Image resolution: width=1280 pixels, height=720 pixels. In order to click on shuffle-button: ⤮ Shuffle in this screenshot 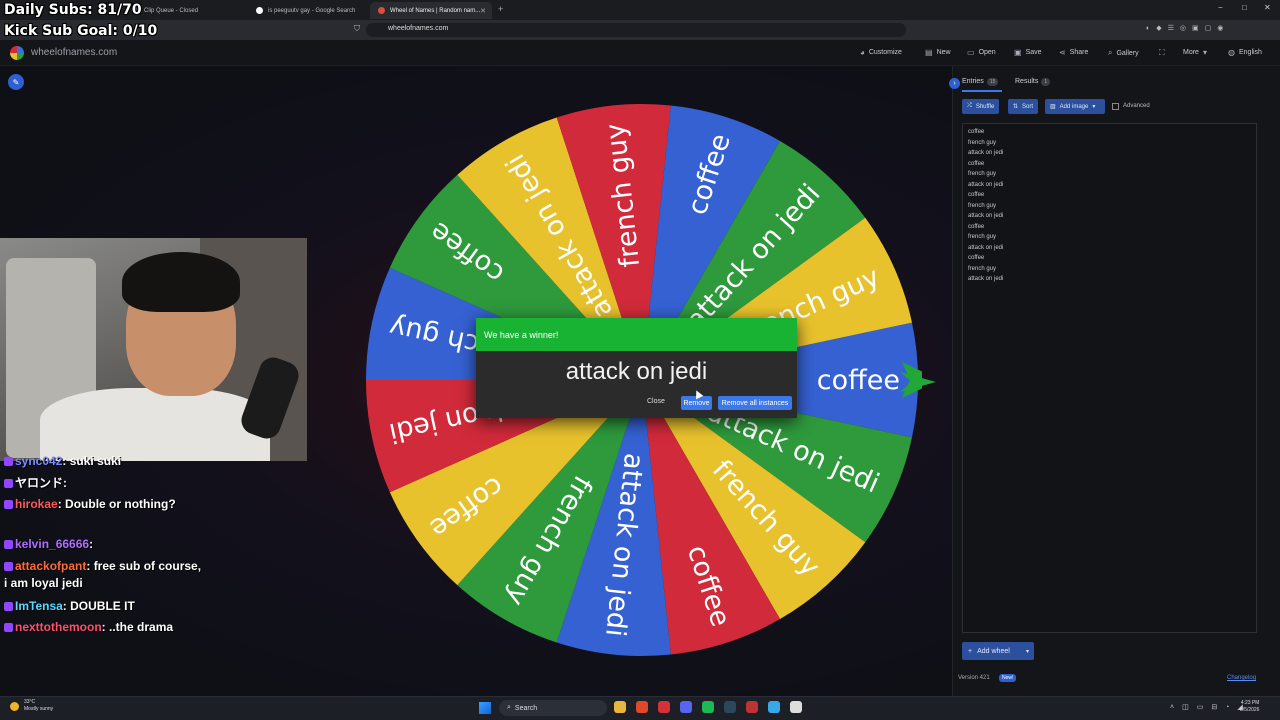, I will do `click(981, 106)`.